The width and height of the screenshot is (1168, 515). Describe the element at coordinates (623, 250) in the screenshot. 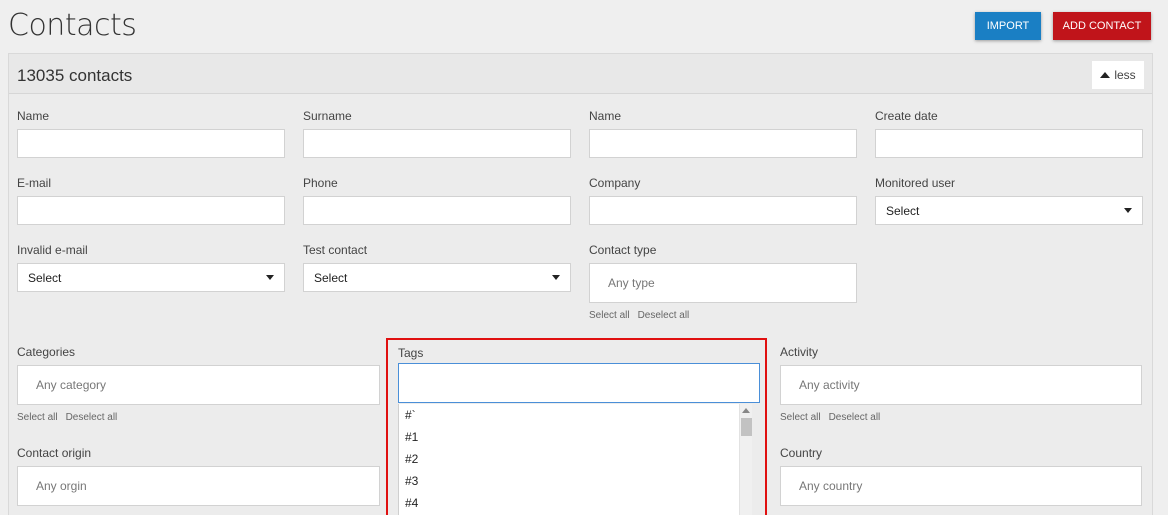

I see `contact-type-label: Contact type` at that location.